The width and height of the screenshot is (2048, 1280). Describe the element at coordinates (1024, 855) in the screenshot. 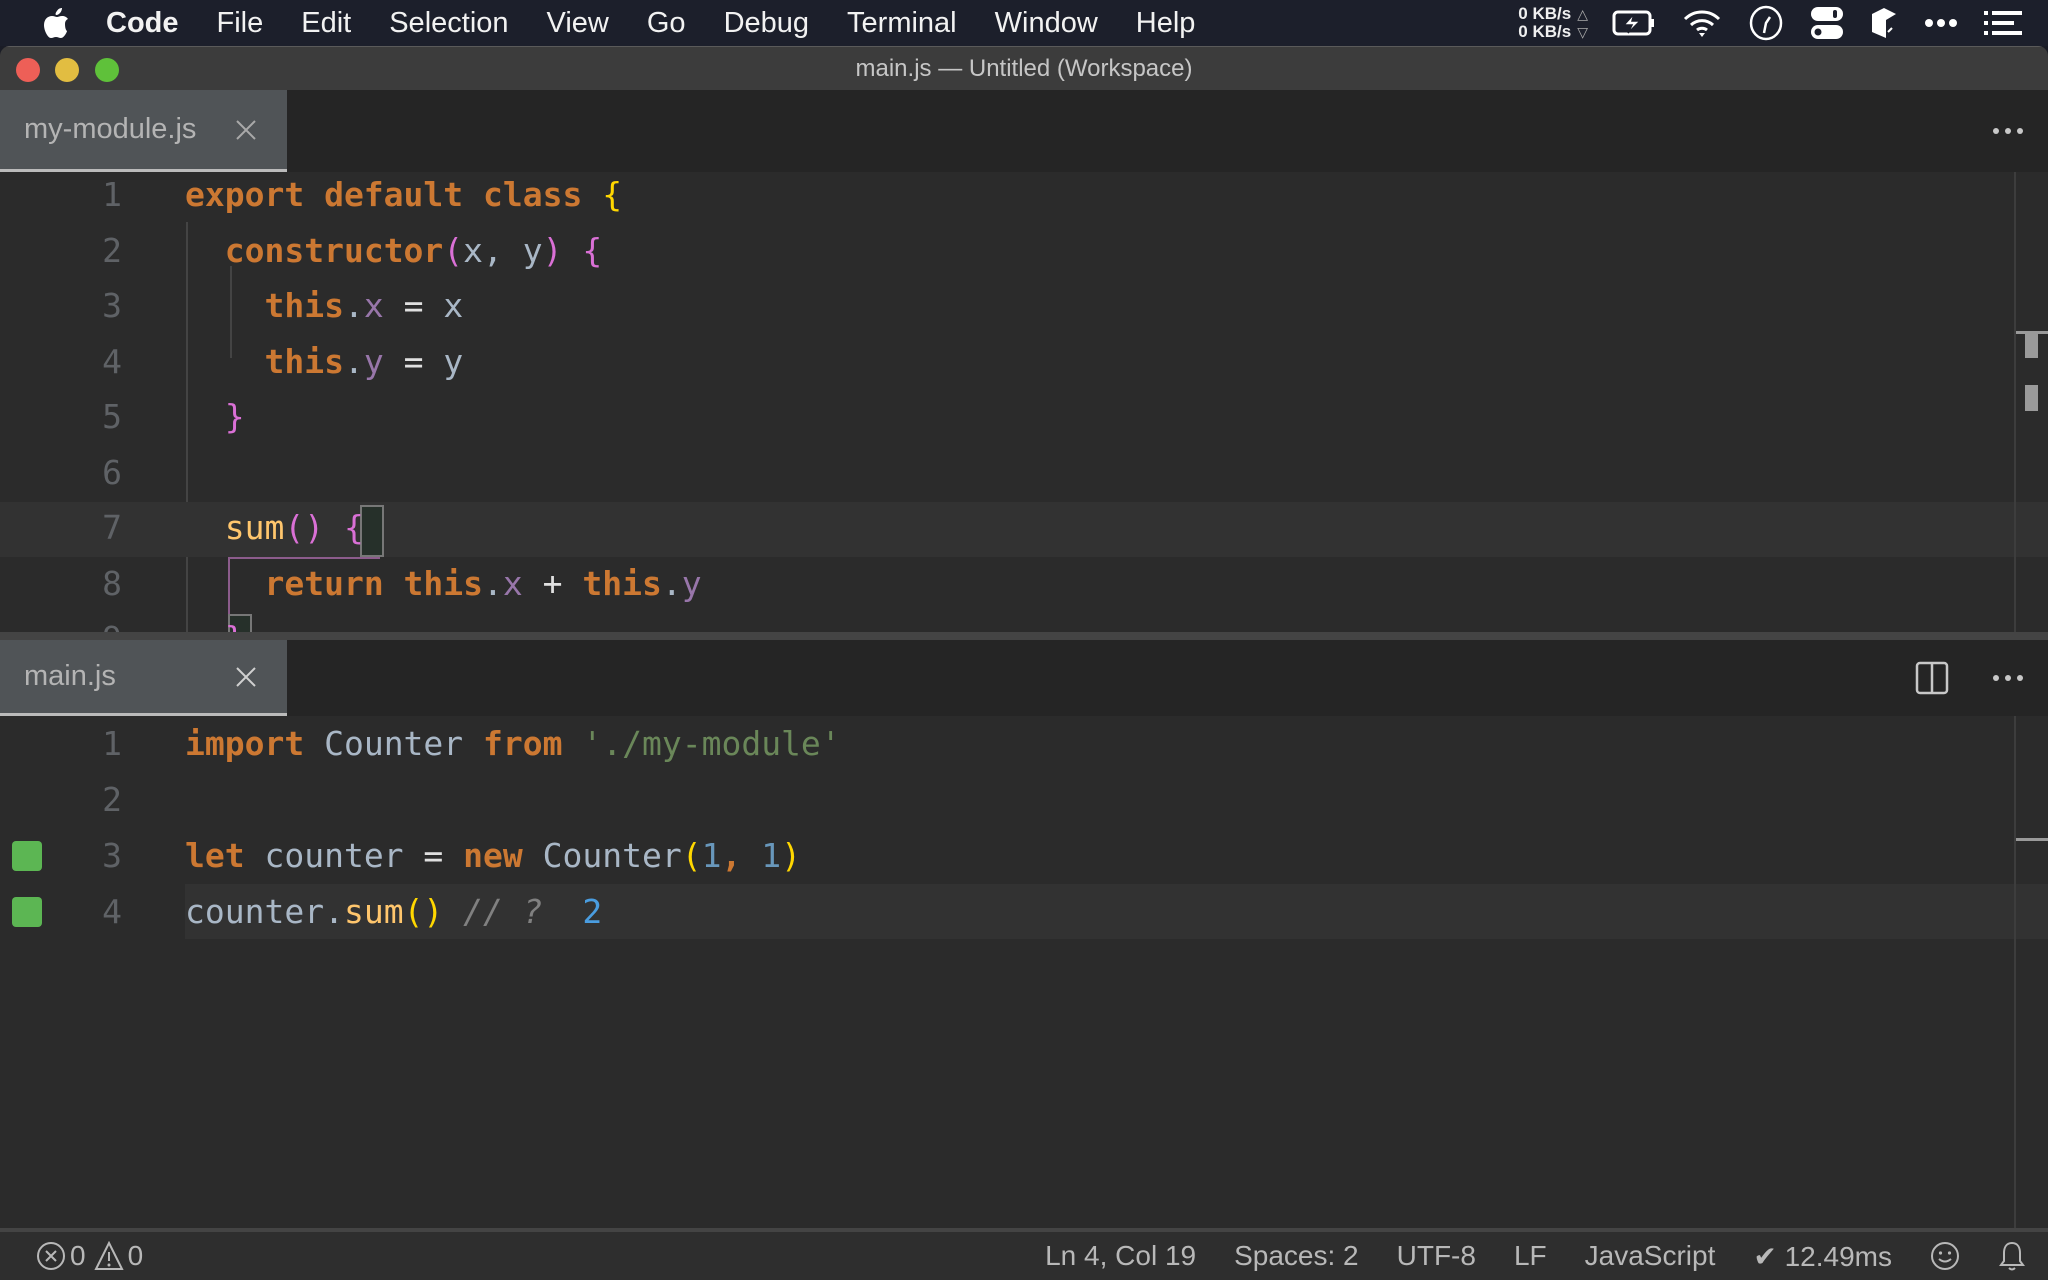

I see `code-line: 3 let counter = new Counter(1, 1)` at that location.